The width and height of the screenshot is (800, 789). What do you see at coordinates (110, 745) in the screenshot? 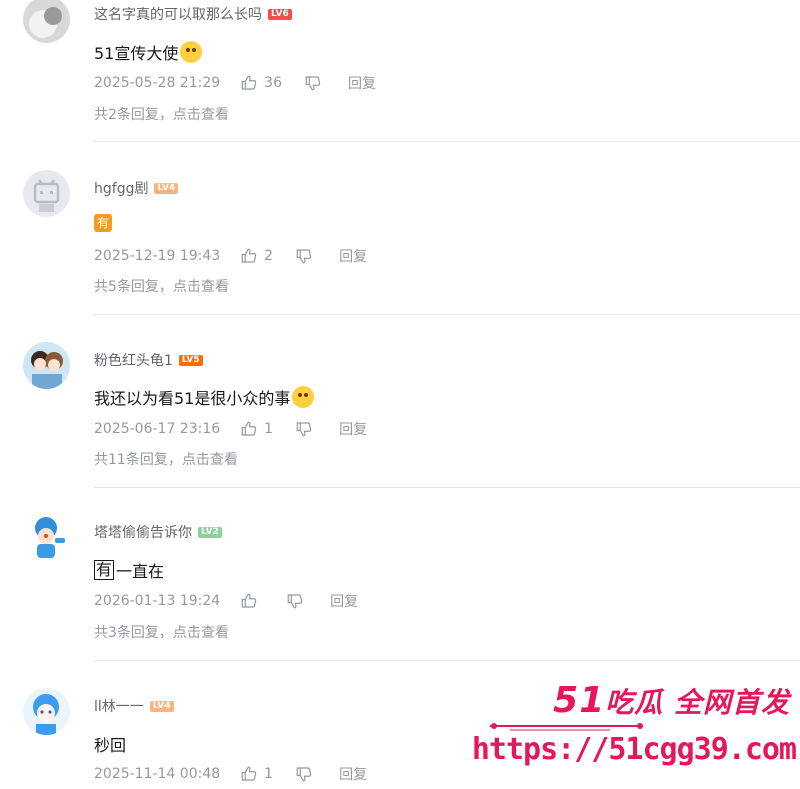
I see `comment-text: 秒回` at bounding box center [110, 745].